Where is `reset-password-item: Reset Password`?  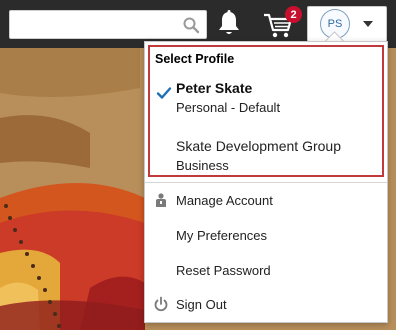 reset-password-item: Reset Password is located at coordinates (266, 271).